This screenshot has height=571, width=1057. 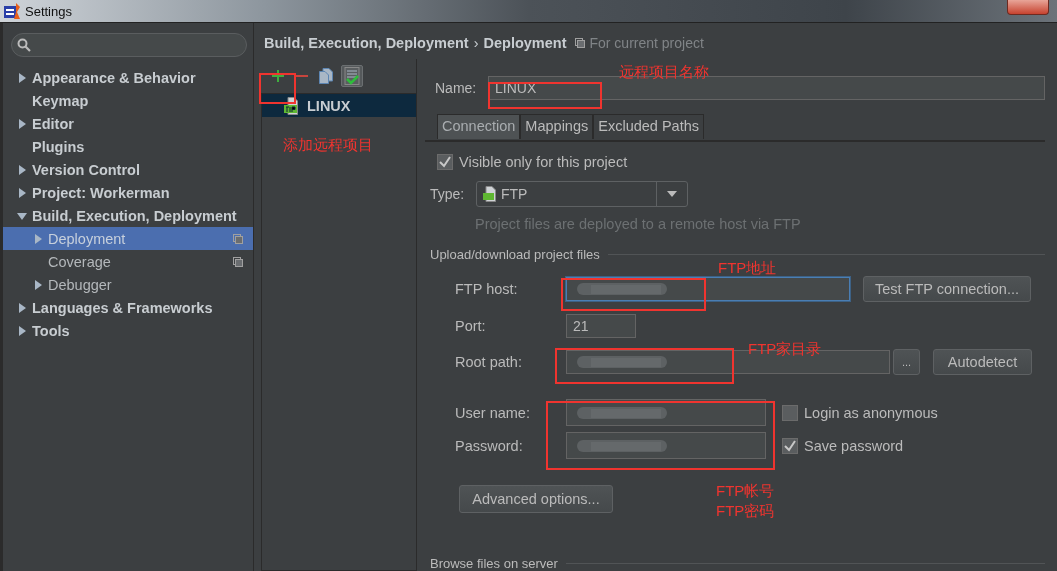 I want to click on field-label: Type:, so click(x=448, y=194).